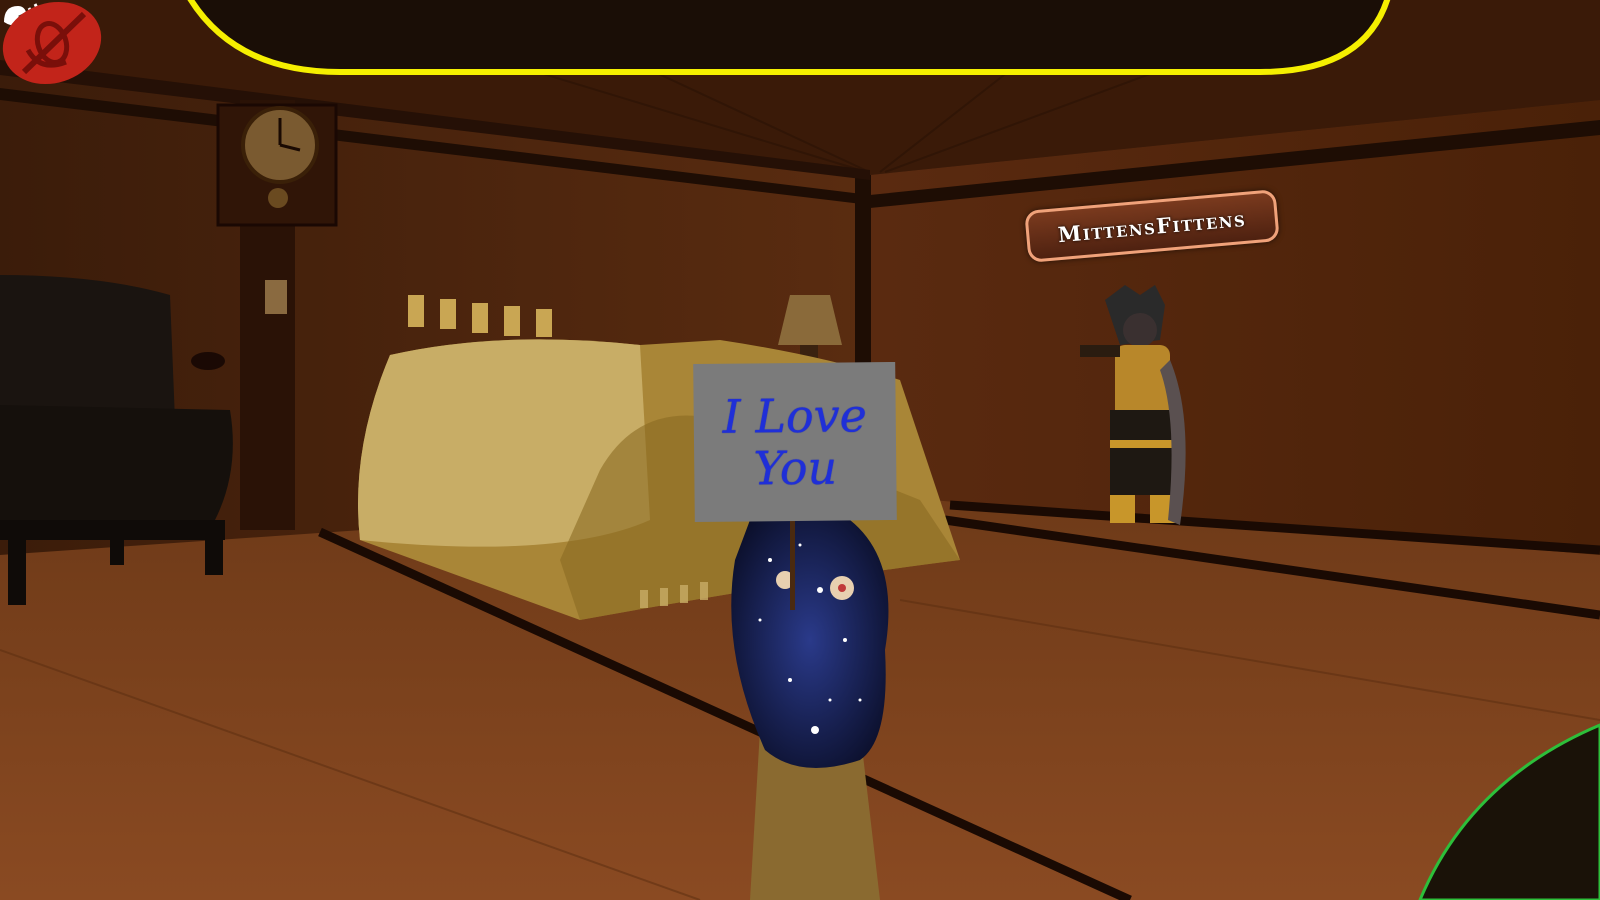 The image size is (1600, 900). I want to click on top-banner, so click(789, 37).